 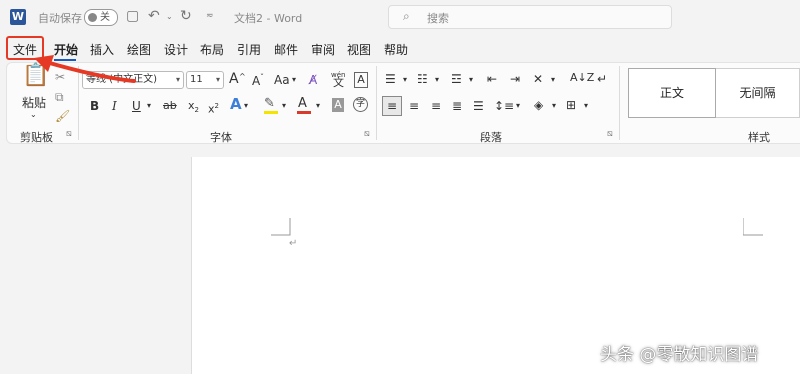 I want to click on tab-references: 引用, so click(x=249, y=49).